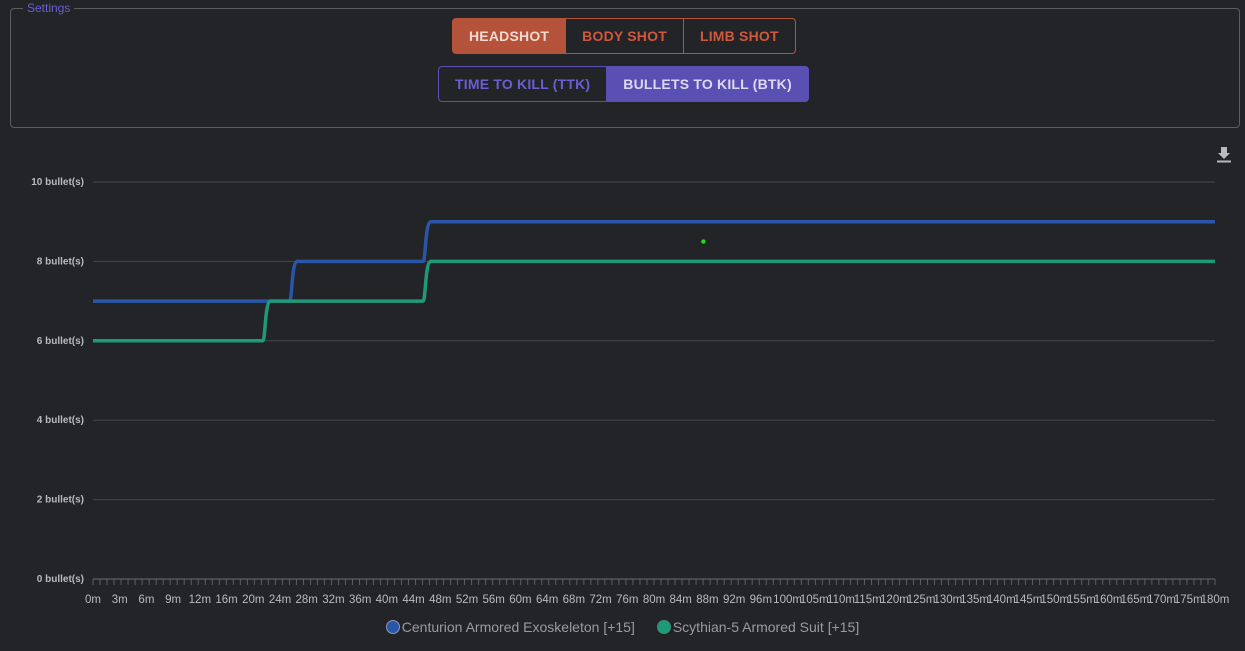 This screenshot has height=651, width=1245. Describe the element at coordinates (707, 600) in the screenshot. I see `x-tick-label-23: 88m` at that location.